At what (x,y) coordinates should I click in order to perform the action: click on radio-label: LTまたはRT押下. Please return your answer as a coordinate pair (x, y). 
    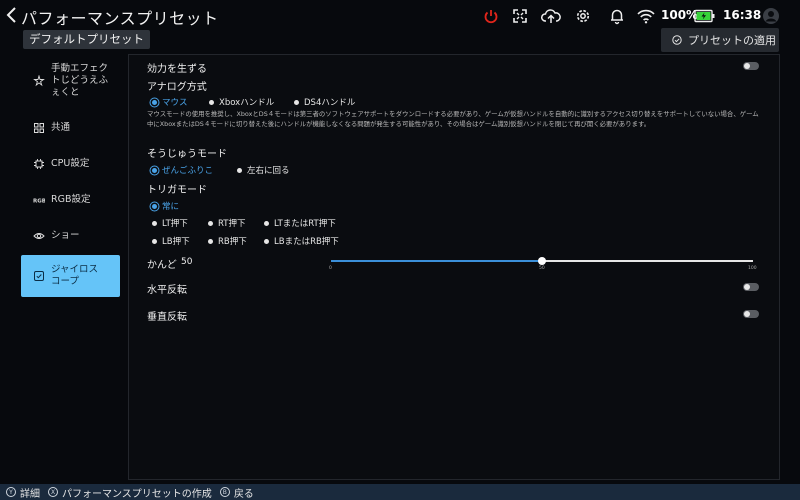
    Looking at the image, I should click on (305, 224).